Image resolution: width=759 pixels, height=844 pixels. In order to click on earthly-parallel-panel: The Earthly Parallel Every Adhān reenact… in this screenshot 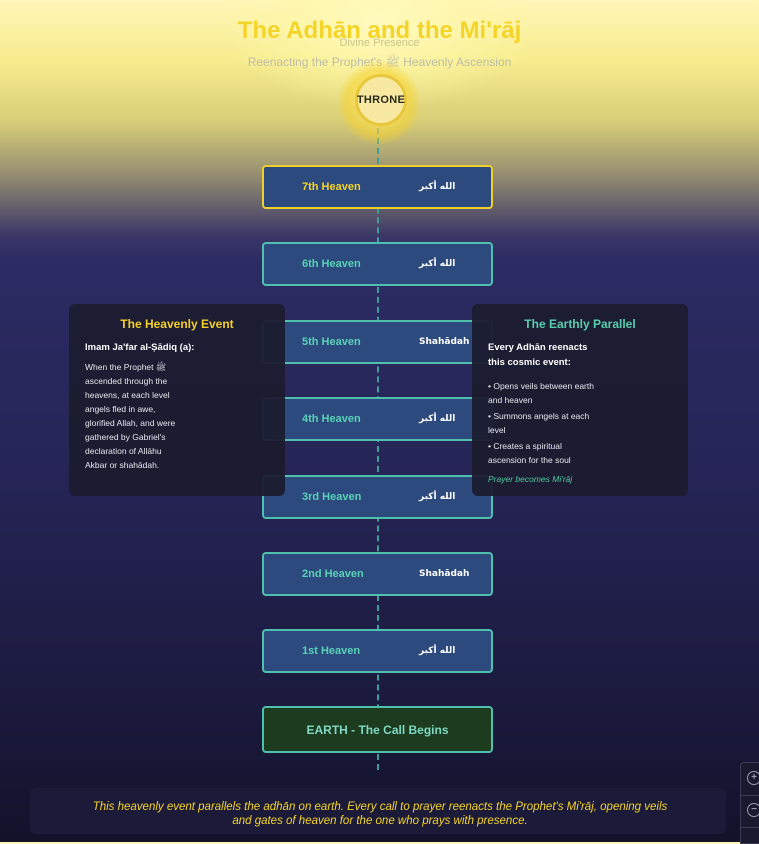, I will do `click(580, 400)`.